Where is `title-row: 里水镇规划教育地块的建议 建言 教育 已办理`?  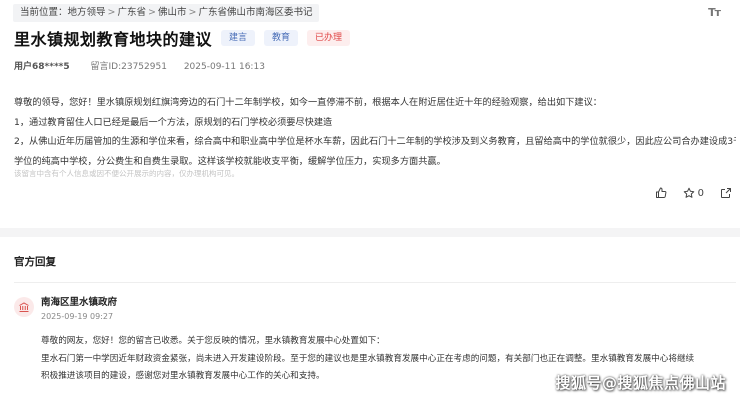
title-row: 里水镇规划教育地块的建议 建言 教育 已办理 is located at coordinates (182, 38).